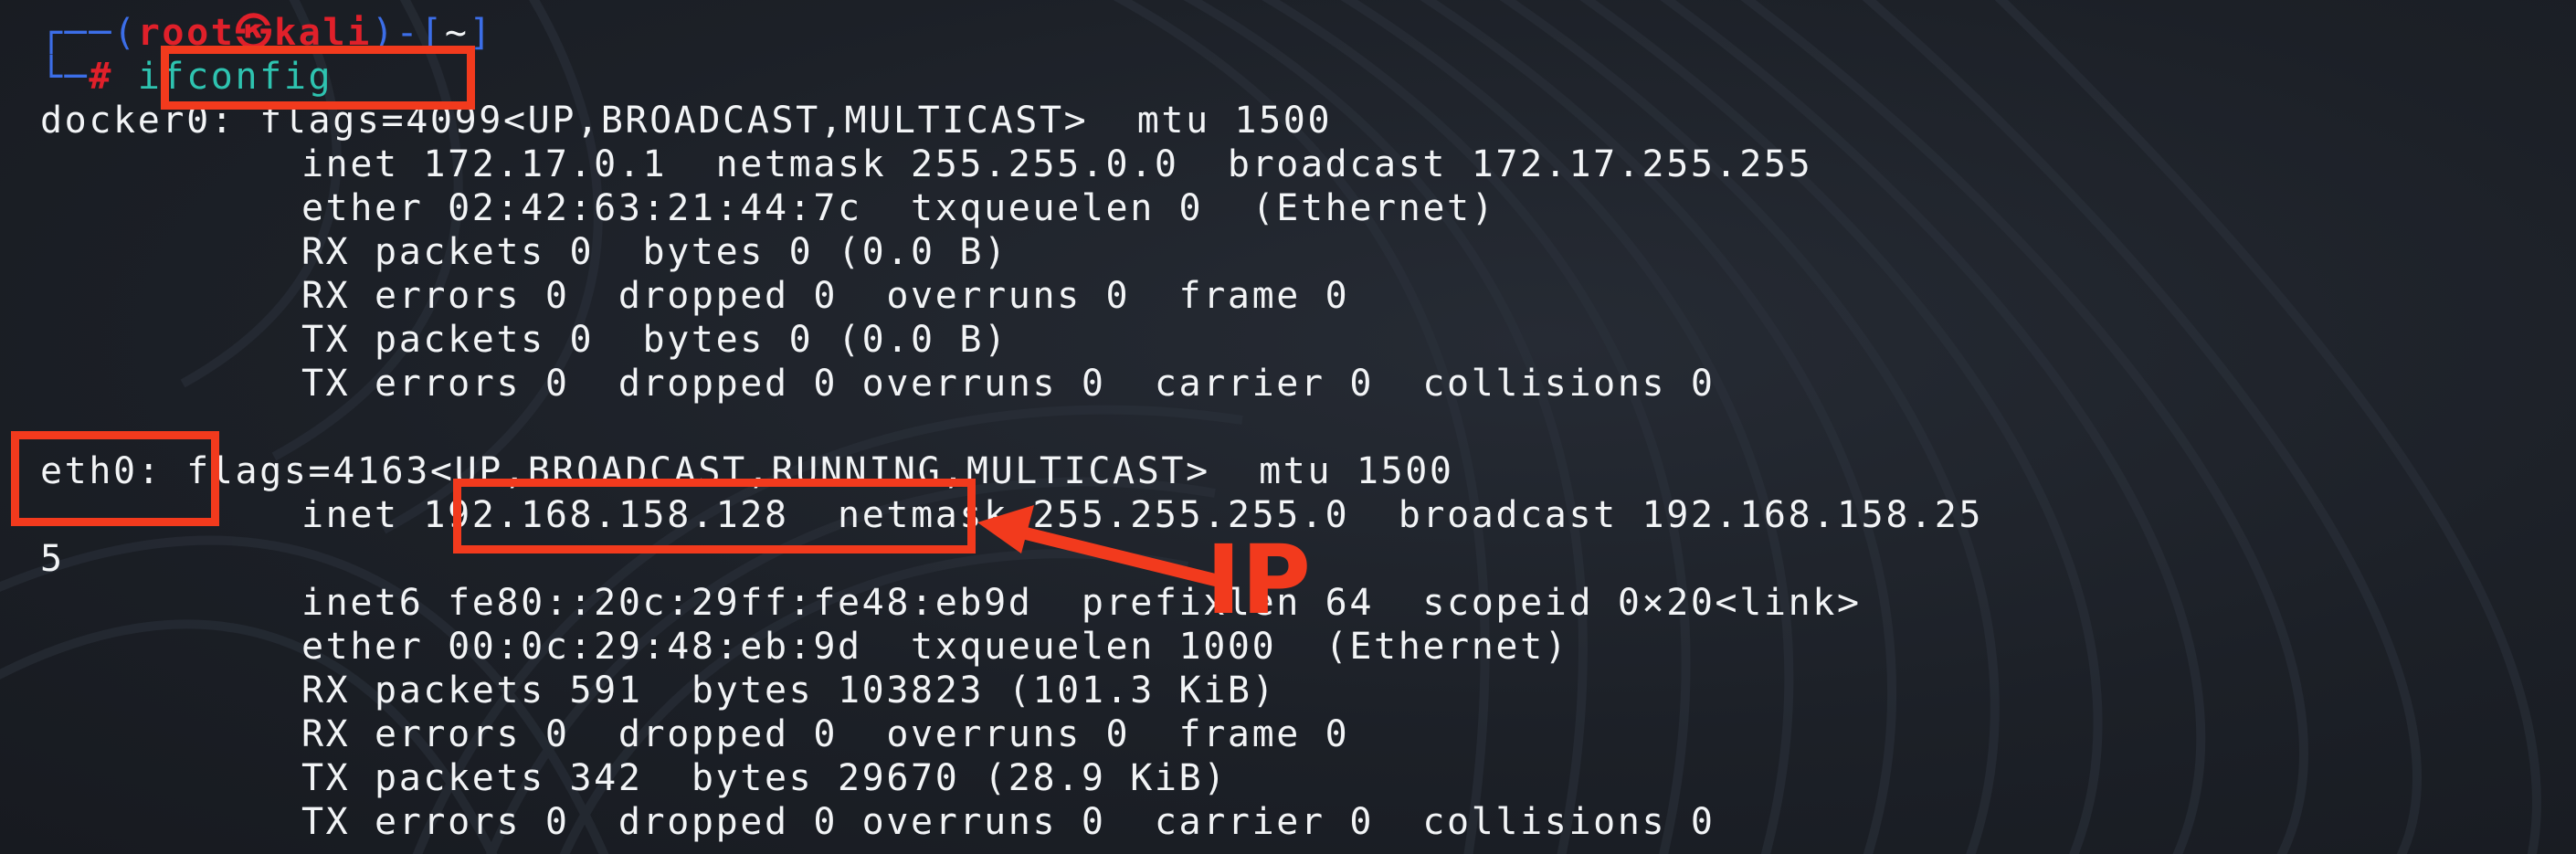 This screenshot has width=2576, height=854. What do you see at coordinates (1259, 580) in the screenshot?
I see `ip-annotation-label: IP` at bounding box center [1259, 580].